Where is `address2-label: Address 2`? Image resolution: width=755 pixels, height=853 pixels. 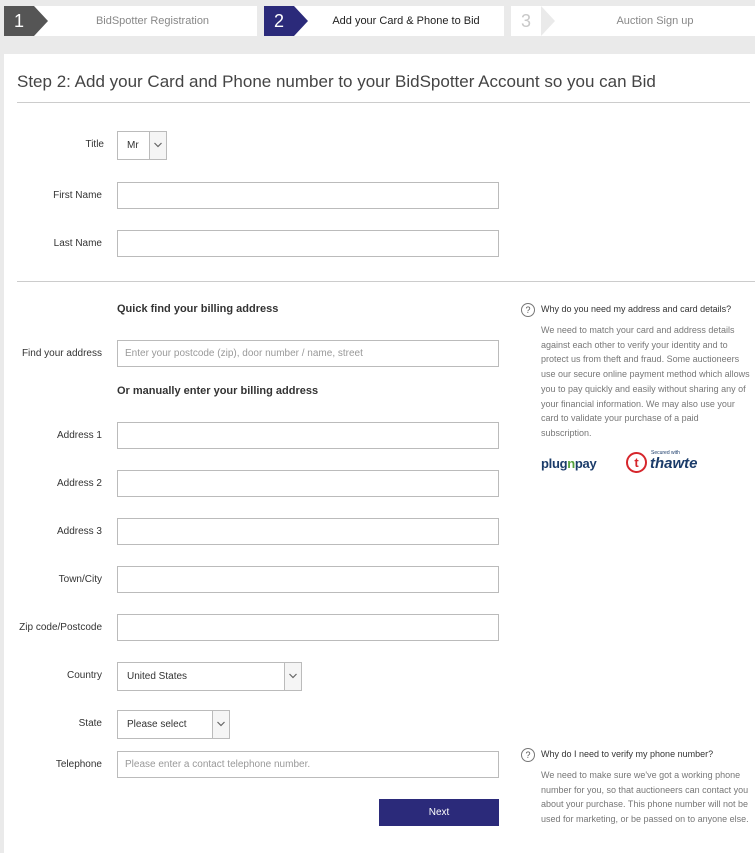
address2-label: Address 2 is located at coordinates (79, 483).